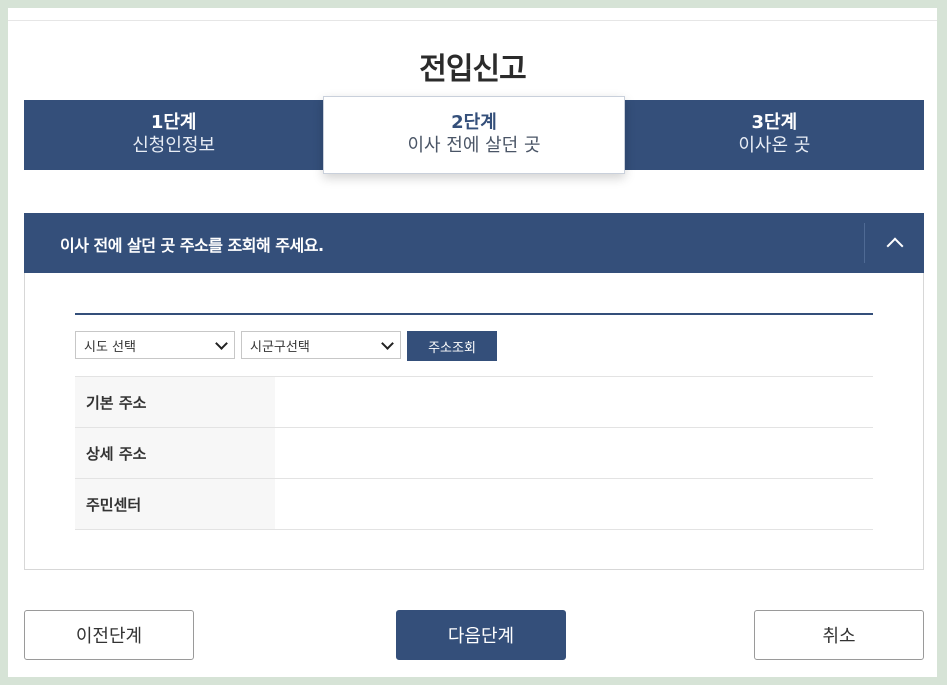 The image size is (947, 685). What do you see at coordinates (774, 122) in the screenshot?
I see `step-number: 3단계` at bounding box center [774, 122].